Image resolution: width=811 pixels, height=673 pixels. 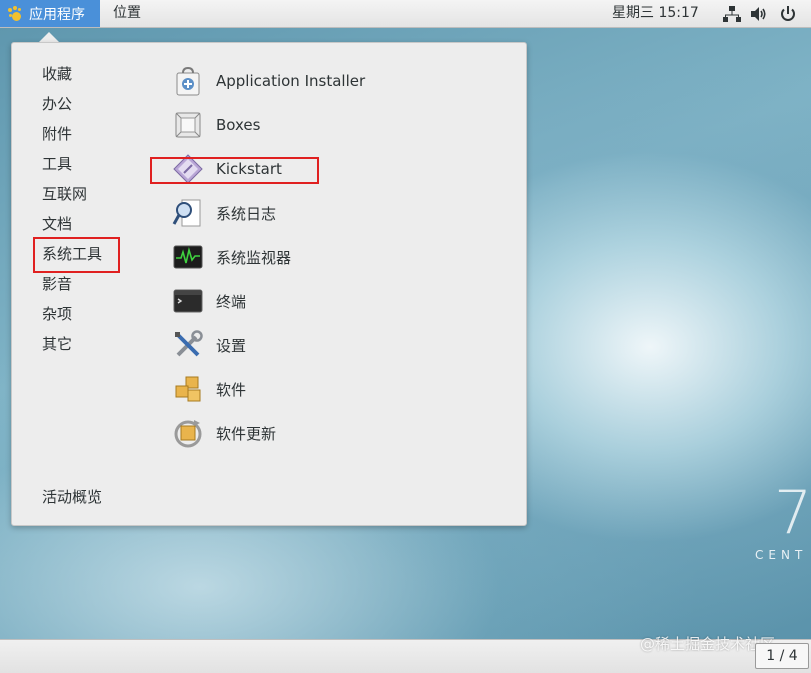 I want to click on app-item-system-log: 系统日志, so click(x=224, y=213).